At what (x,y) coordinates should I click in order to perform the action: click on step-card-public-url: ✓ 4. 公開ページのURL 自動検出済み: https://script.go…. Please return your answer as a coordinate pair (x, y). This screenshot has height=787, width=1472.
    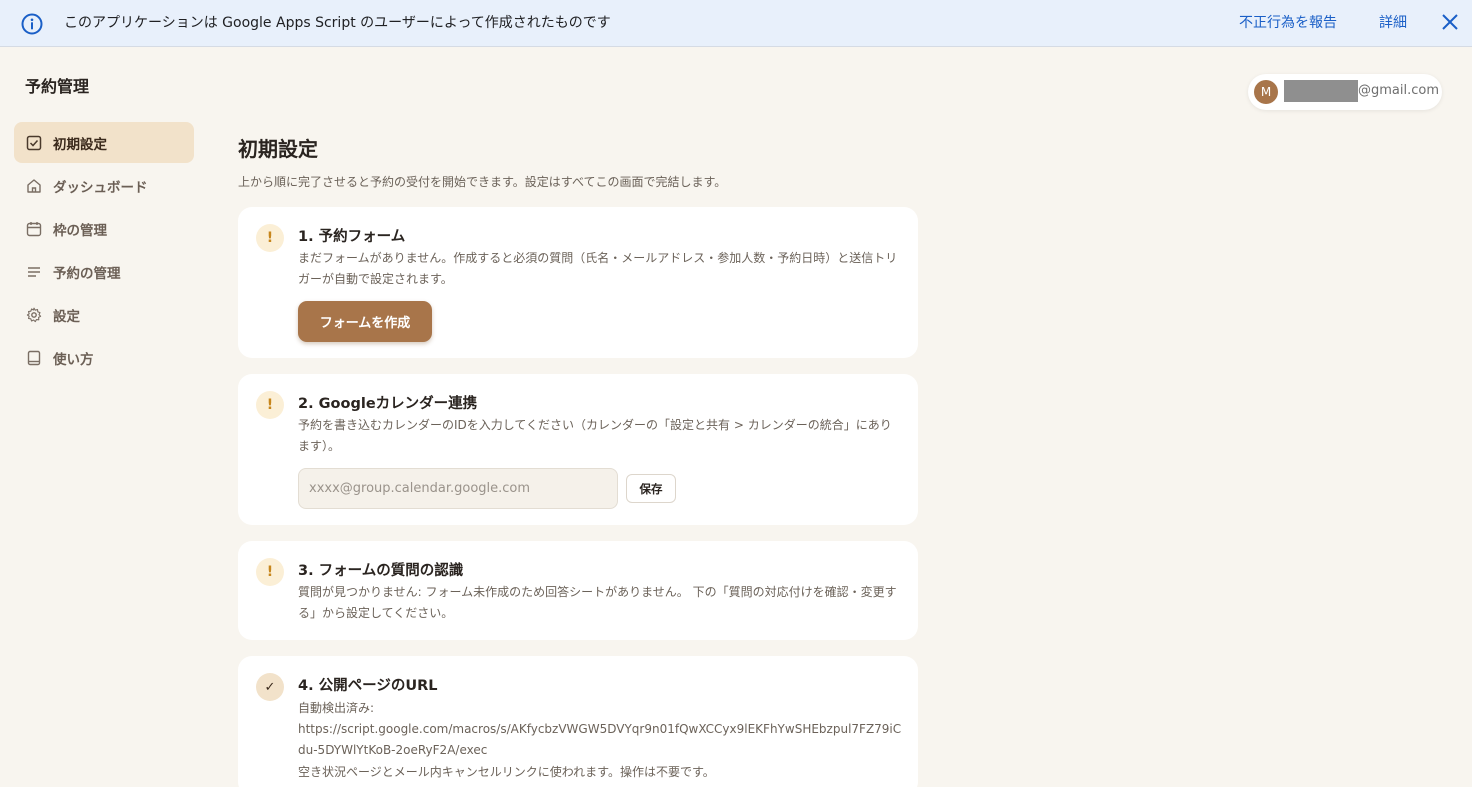
    Looking at the image, I should click on (578, 721).